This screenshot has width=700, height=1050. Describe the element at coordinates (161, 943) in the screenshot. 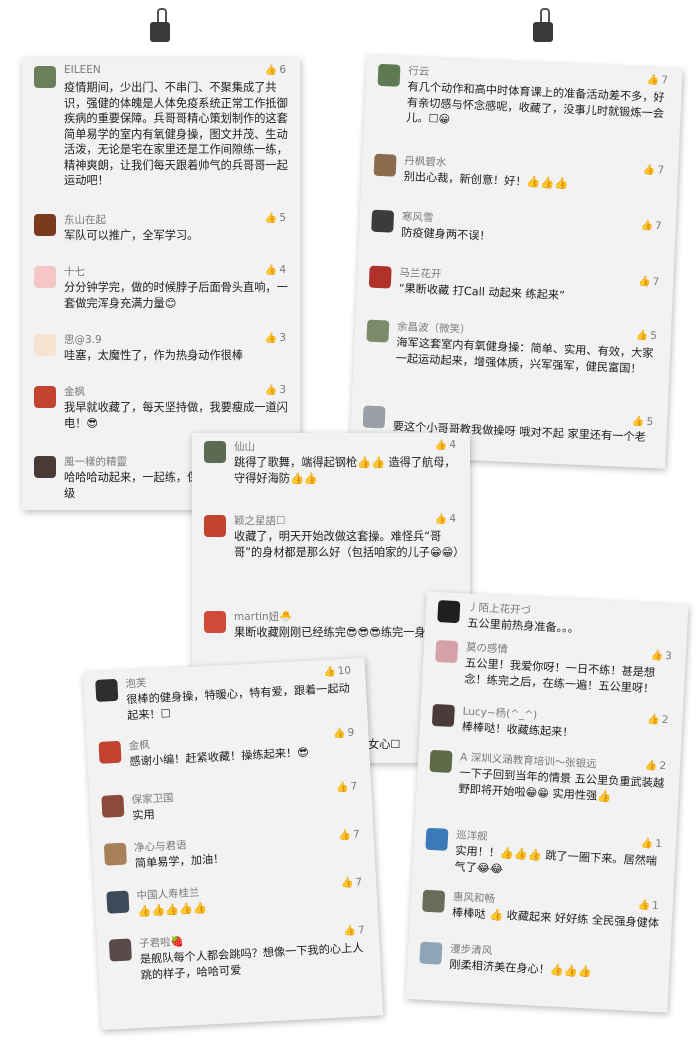

I see `comment-author: 子君啦🍓` at that location.